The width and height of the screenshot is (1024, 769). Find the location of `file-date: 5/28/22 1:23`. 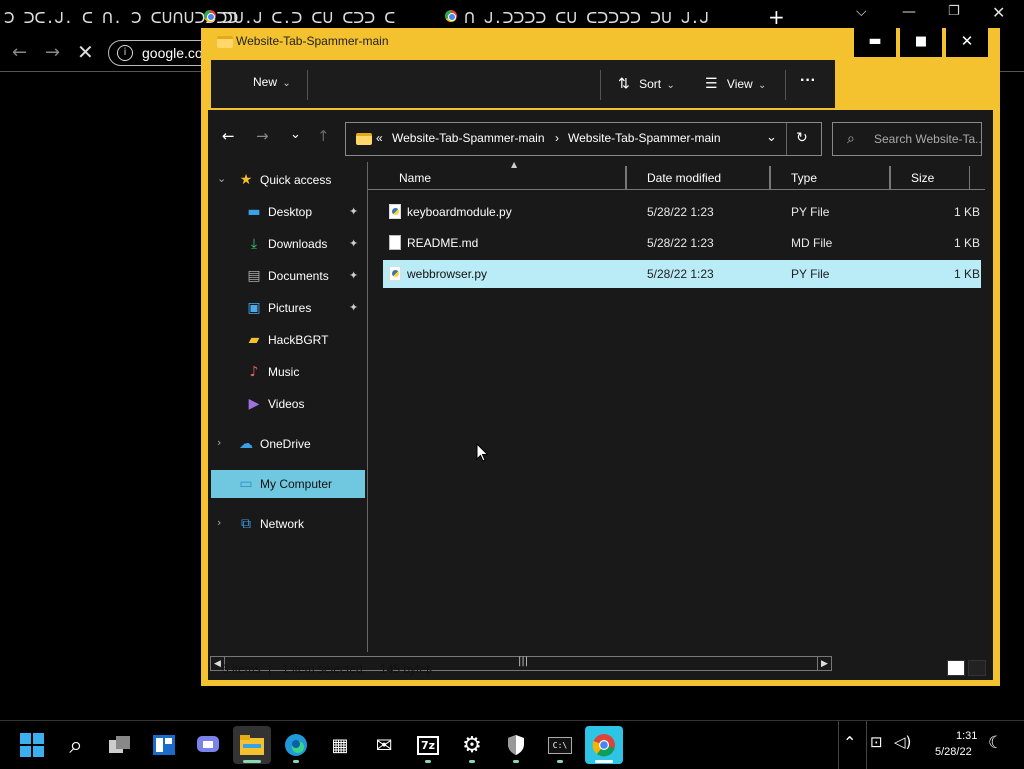

file-date: 5/28/22 1:23 is located at coordinates (680, 243).